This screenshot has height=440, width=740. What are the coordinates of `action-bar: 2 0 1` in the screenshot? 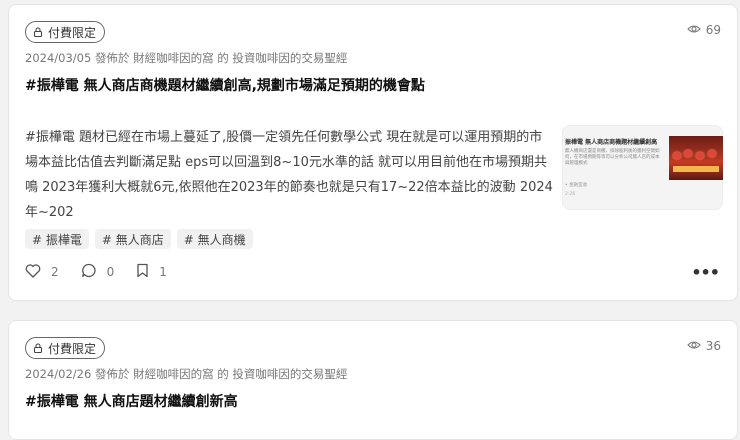 It's located at (107, 272).